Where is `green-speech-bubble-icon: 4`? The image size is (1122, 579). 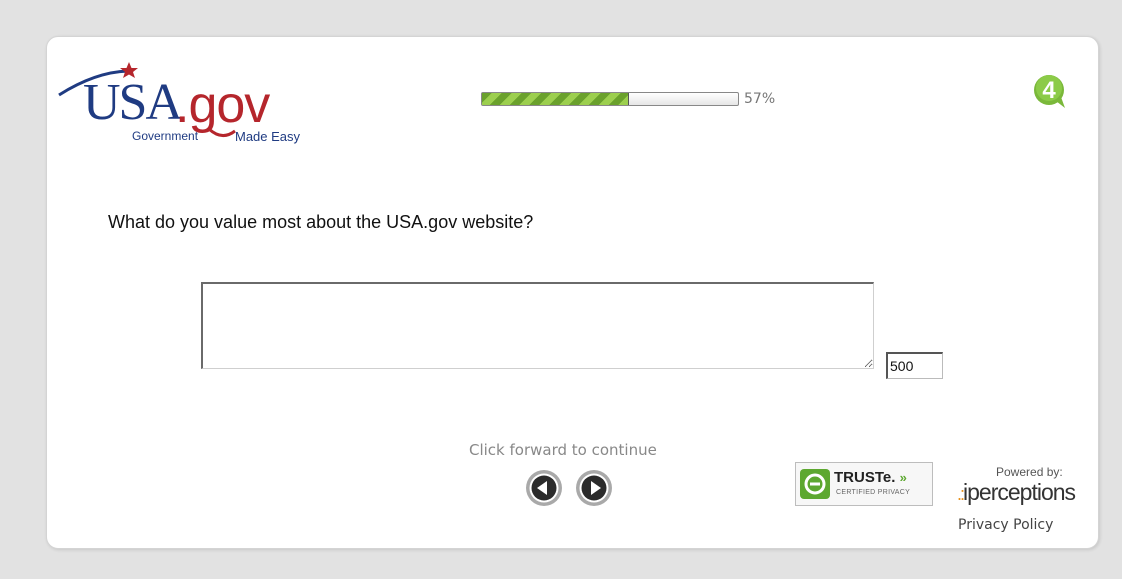
green-speech-bubble-icon: 4 is located at coordinates (1049, 91).